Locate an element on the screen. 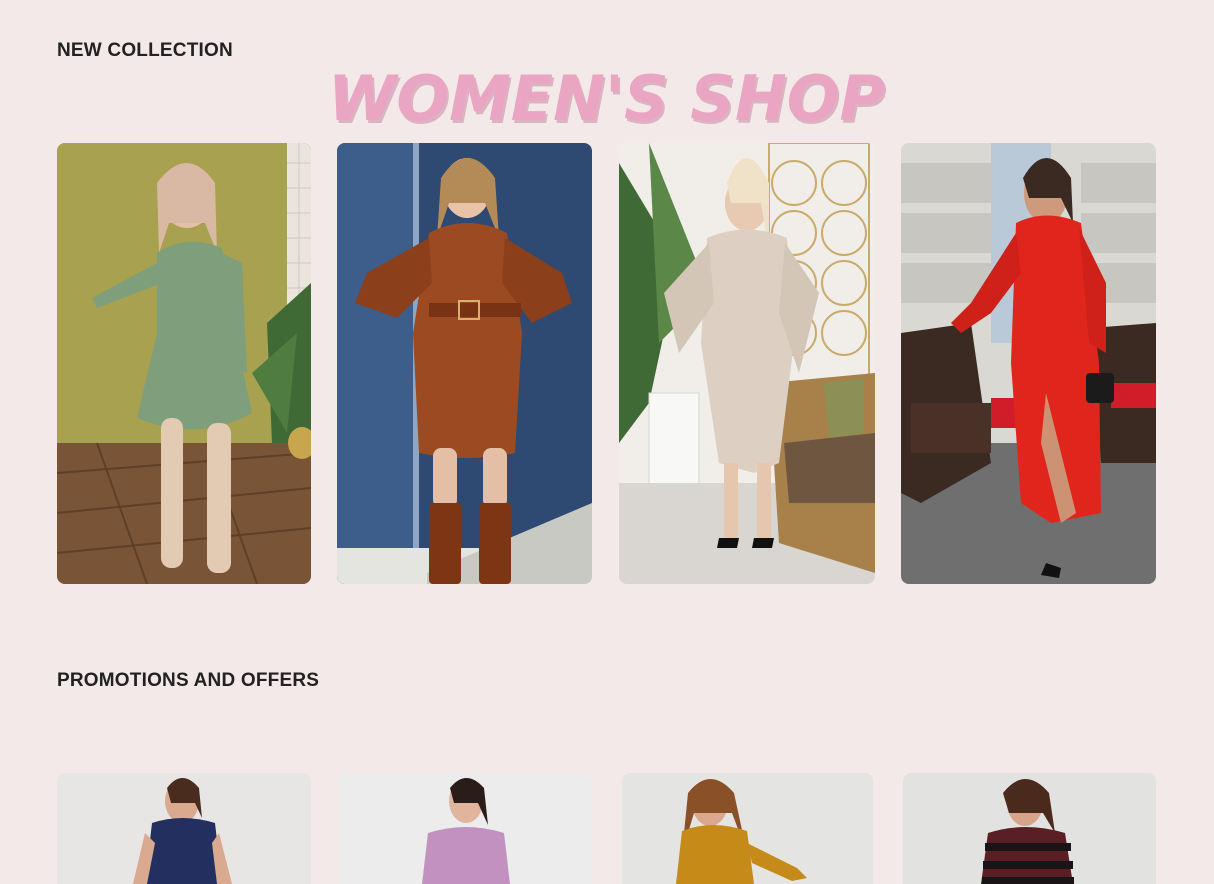 This screenshot has height=884, width=1214. brand-logo: WOMEN'S SHOP WOMEN'S SHOP is located at coordinates (609, 98).